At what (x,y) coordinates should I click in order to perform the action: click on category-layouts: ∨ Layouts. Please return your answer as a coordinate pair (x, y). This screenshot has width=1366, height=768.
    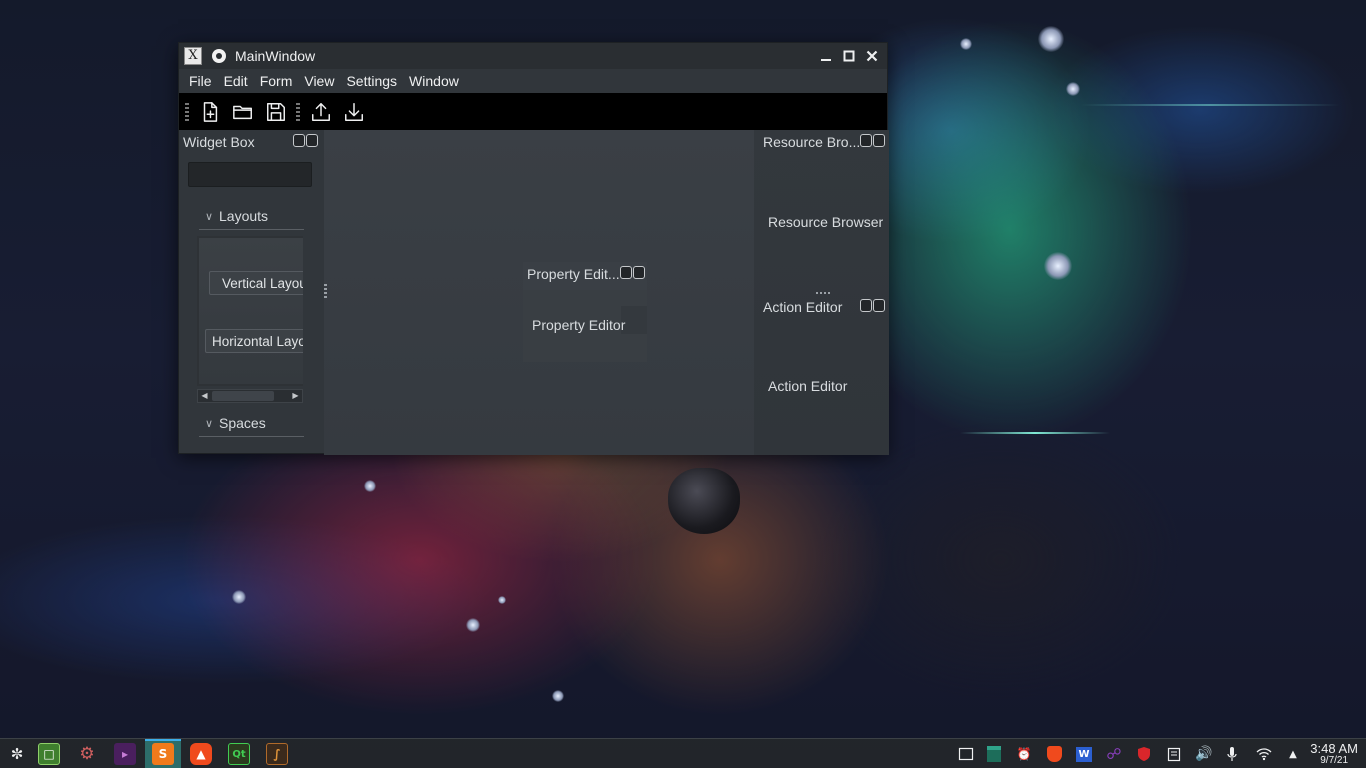
    Looking at the image, I should click on (251, 217).